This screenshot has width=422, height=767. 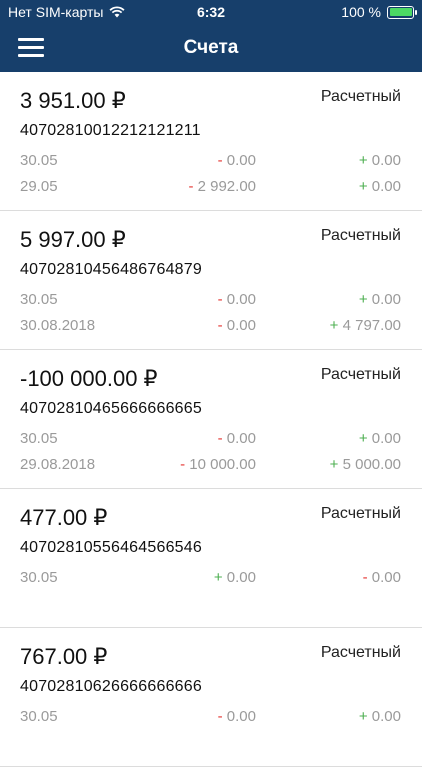 What do you see at coordinates (361, 12) in the screenshot?
I see `battery-percent: 100 %` at bounding box center [361, 12].